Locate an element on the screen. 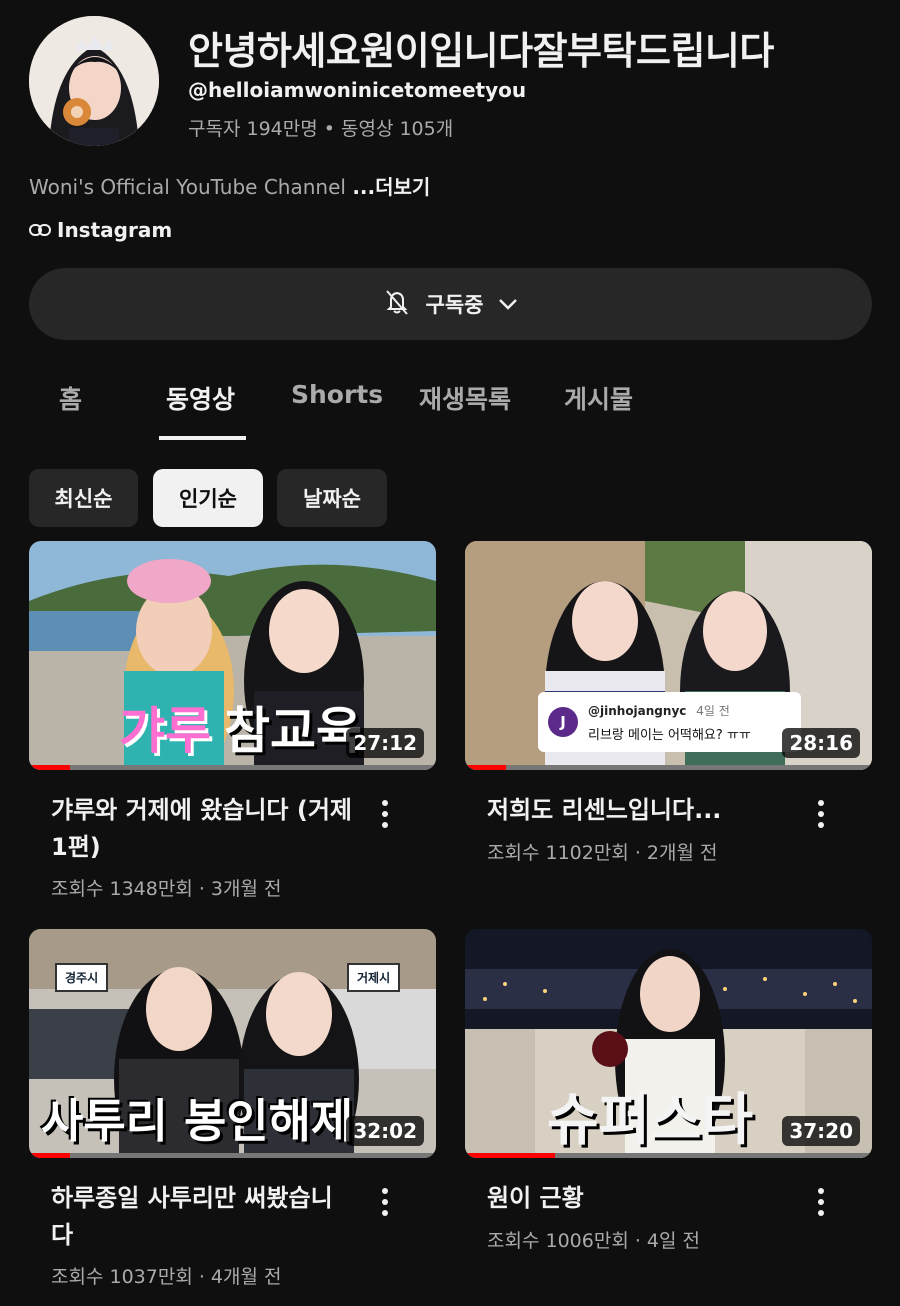  comment-user: @jinhojangnyc is located at coordinates (637, 711).